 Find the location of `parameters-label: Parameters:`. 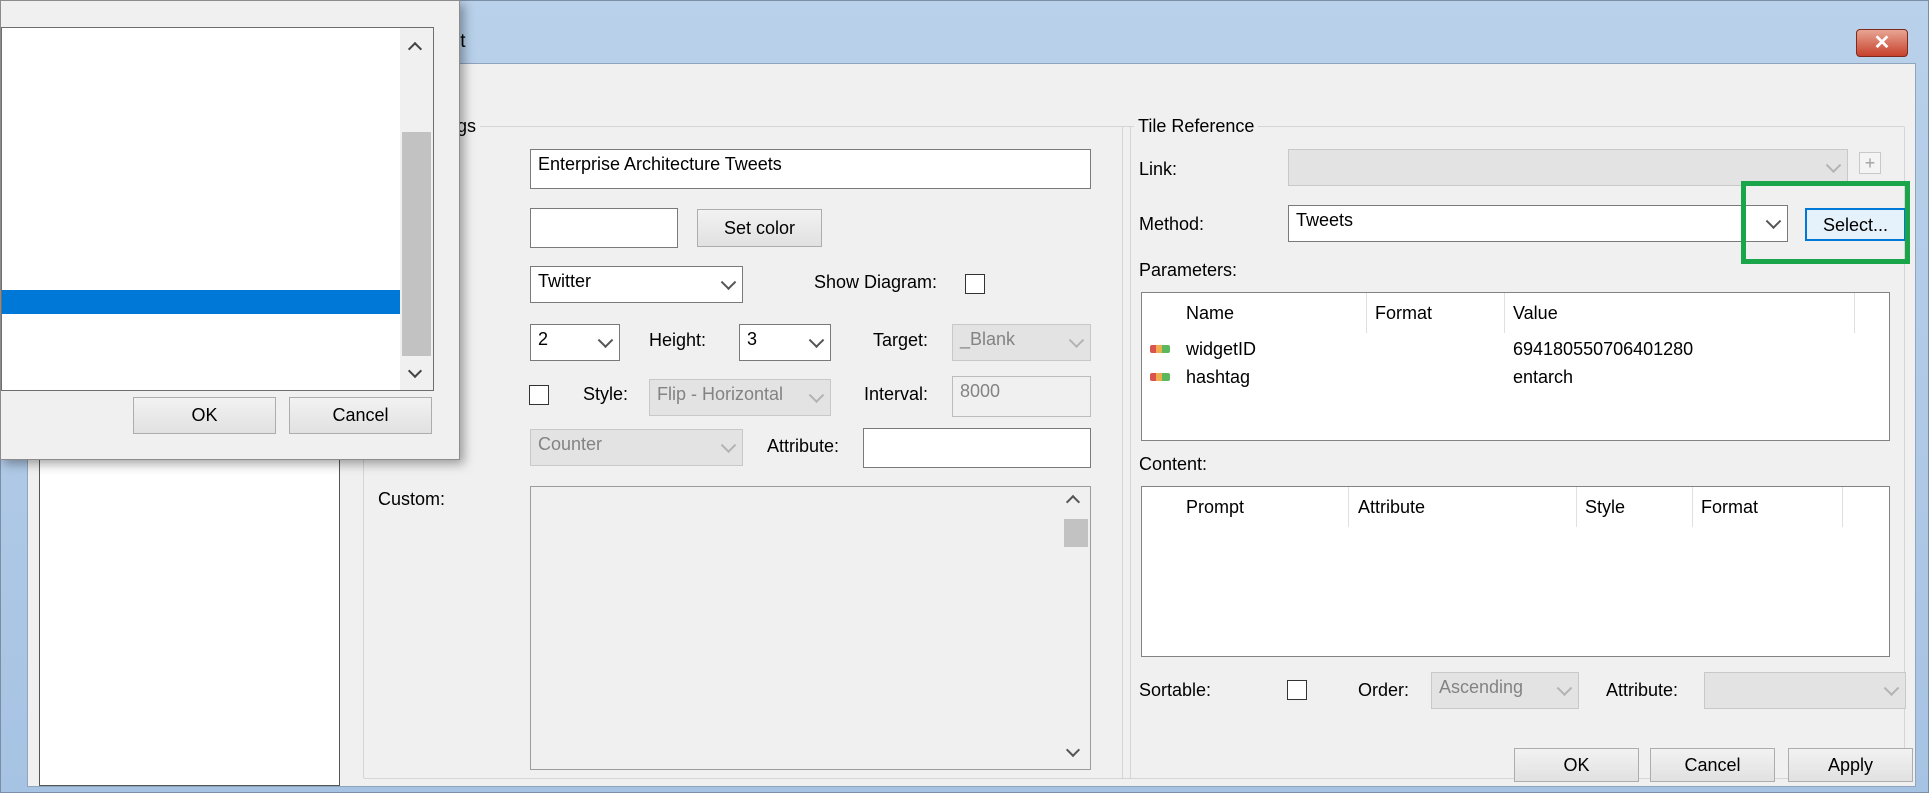

parameters-label: Parameters: is located at coordinates (1188, 270).